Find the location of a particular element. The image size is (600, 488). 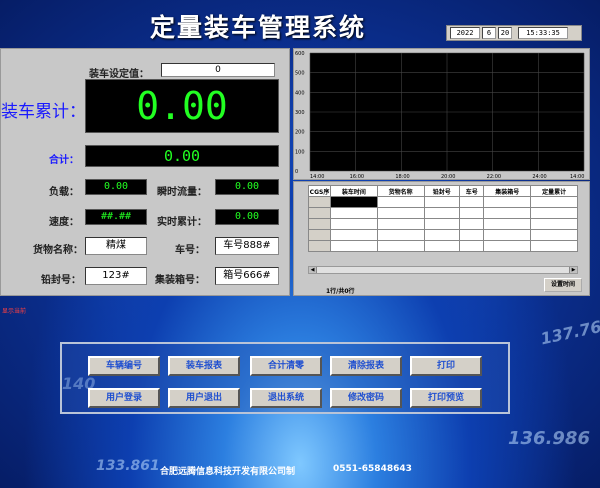

print-preview-button: 打印预览 is located at coordinates (446, 398).